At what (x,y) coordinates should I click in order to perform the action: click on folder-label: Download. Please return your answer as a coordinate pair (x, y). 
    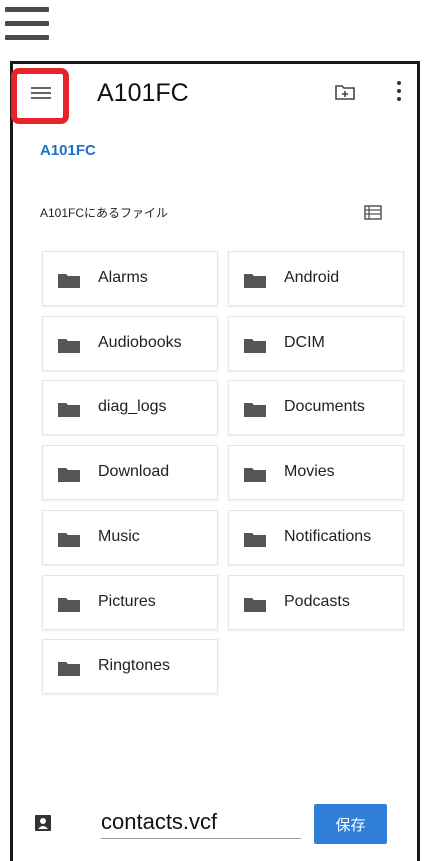
    Looking at the image, I should click on (134, 472).